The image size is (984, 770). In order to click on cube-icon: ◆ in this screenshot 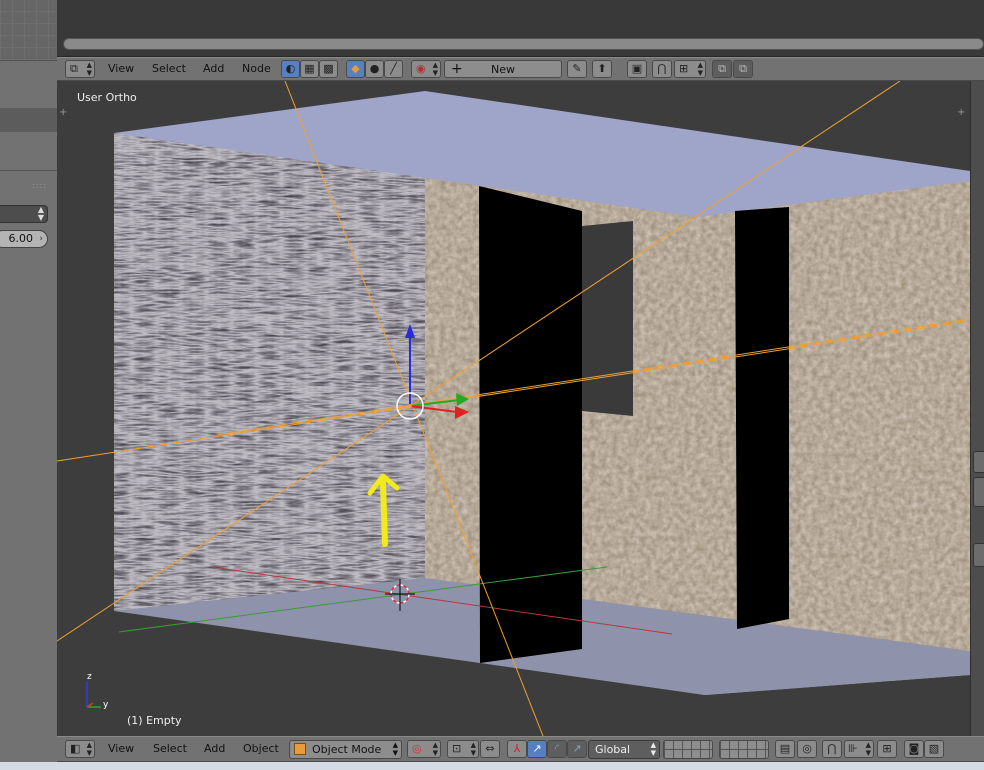, I will do `click(355, 68)`.